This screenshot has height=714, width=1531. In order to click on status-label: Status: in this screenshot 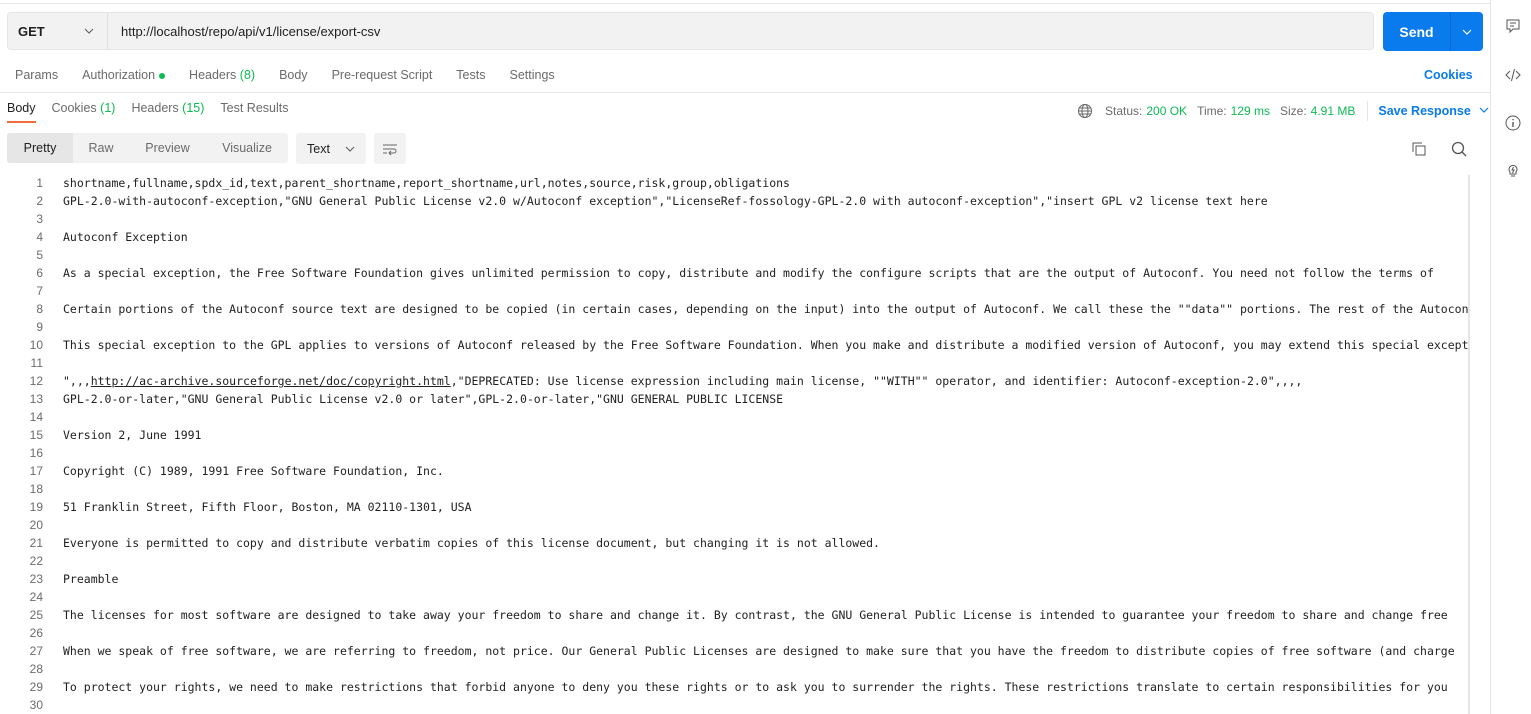, I will do `click(1124, 111)`.